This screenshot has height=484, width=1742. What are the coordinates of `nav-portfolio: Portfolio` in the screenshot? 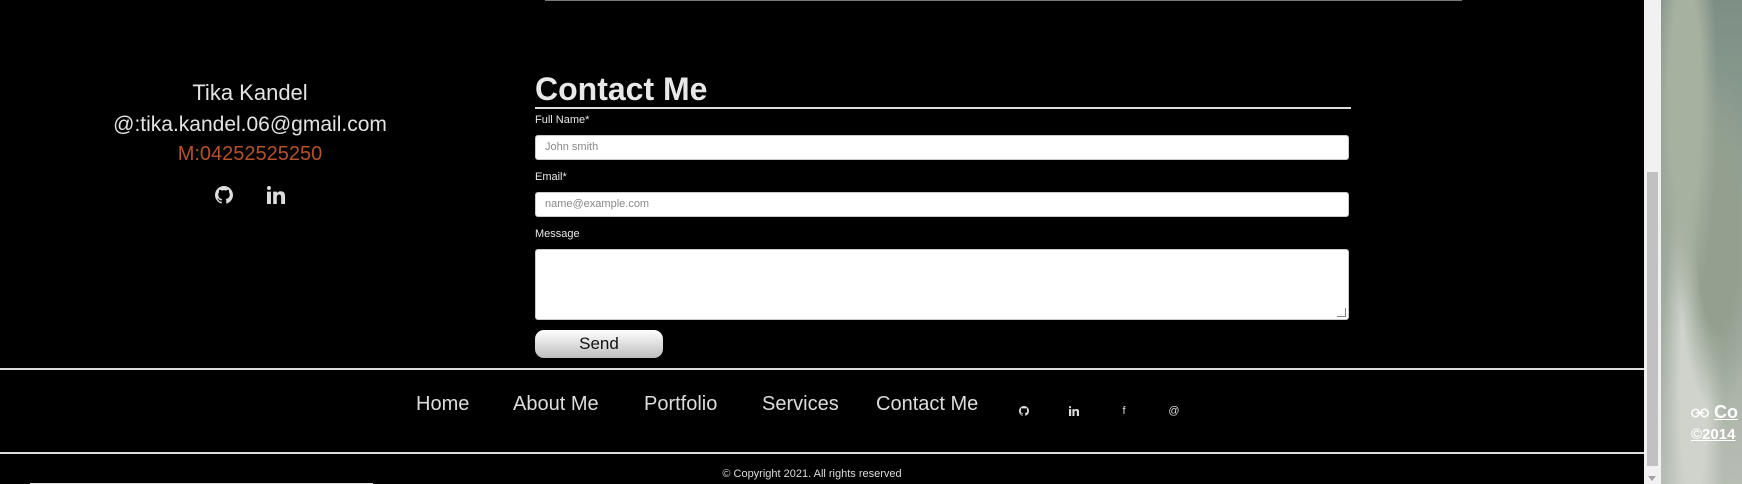 It's located at (680, 404).